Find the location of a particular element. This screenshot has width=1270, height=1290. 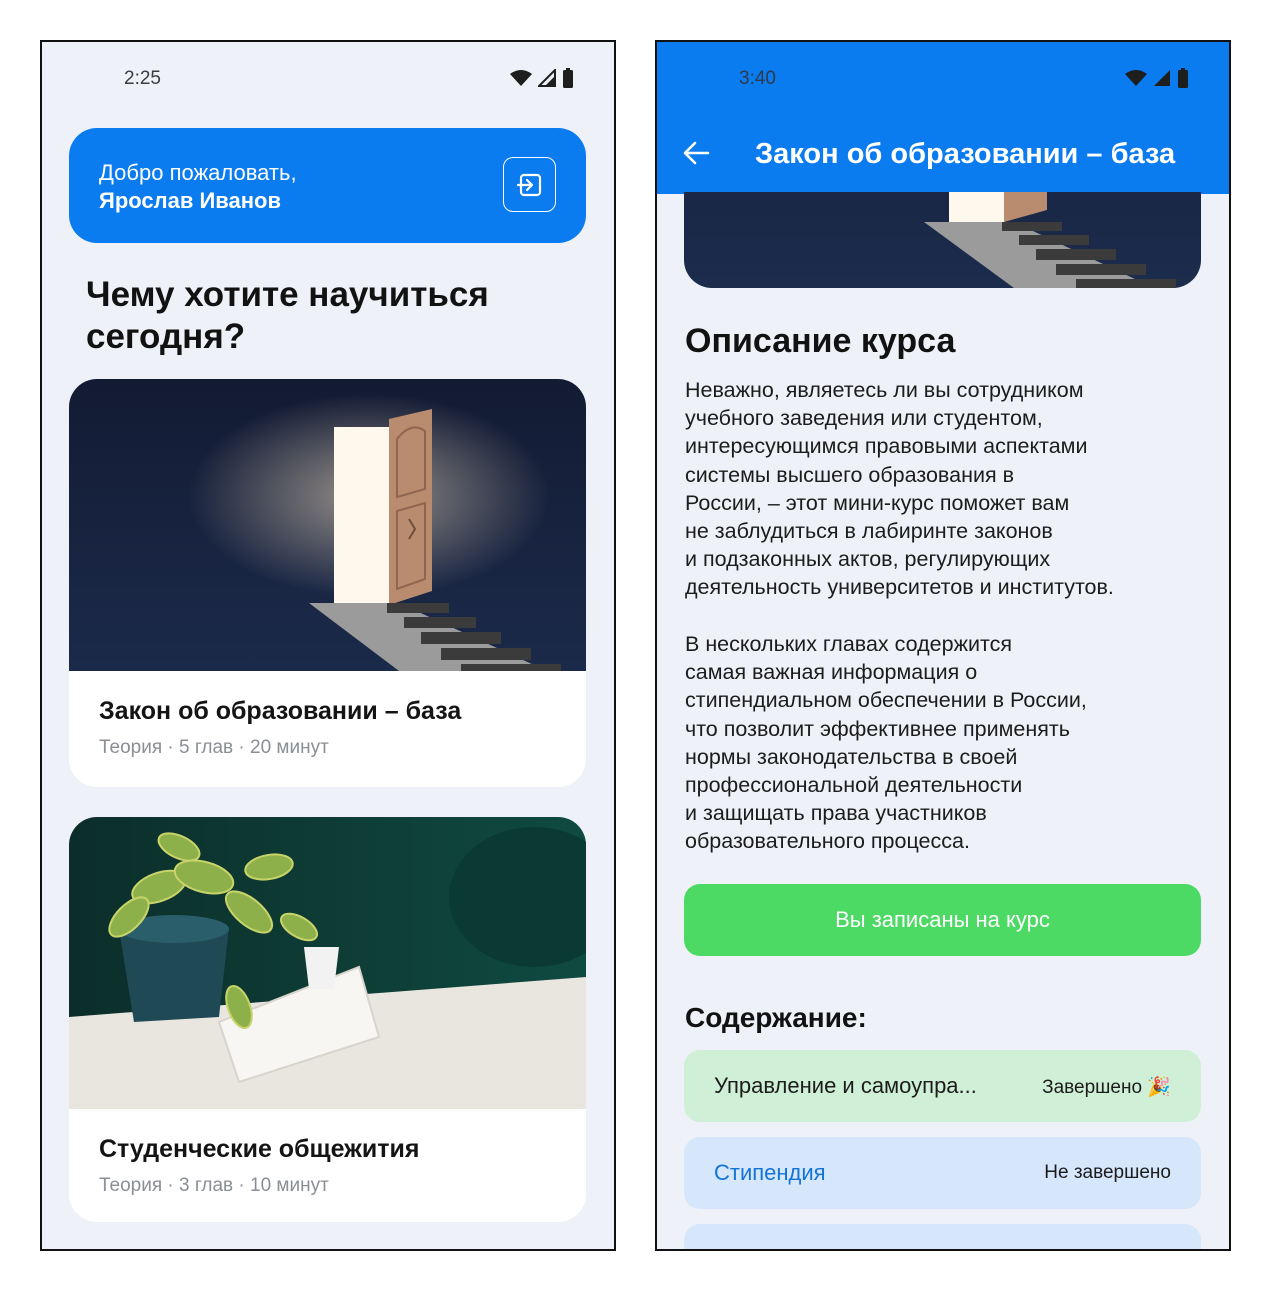

chapter-item: Управление и самоупра... Завершено 🎉 is located at coordinates (942, 1086).